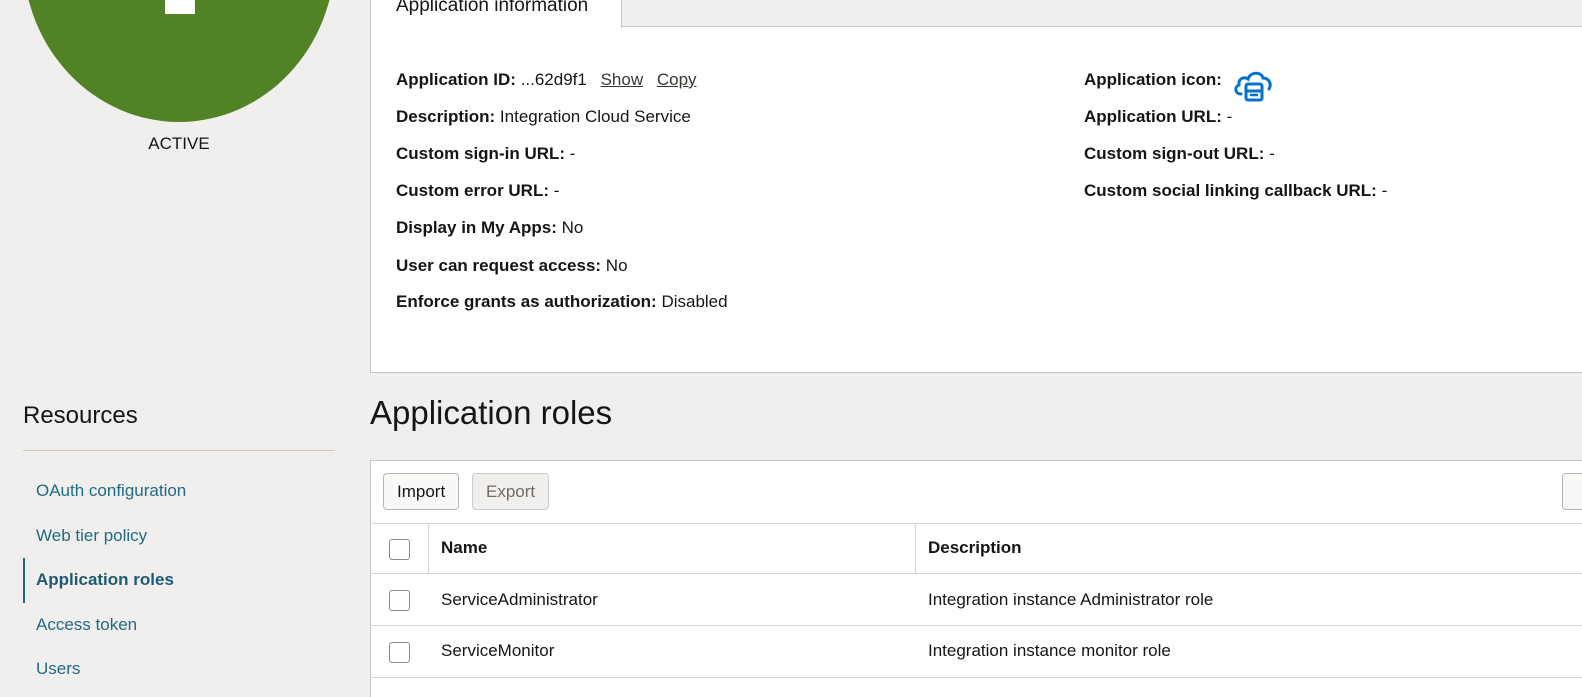  I want to click on role-name: ServiceMonitor, so click(497, 651).